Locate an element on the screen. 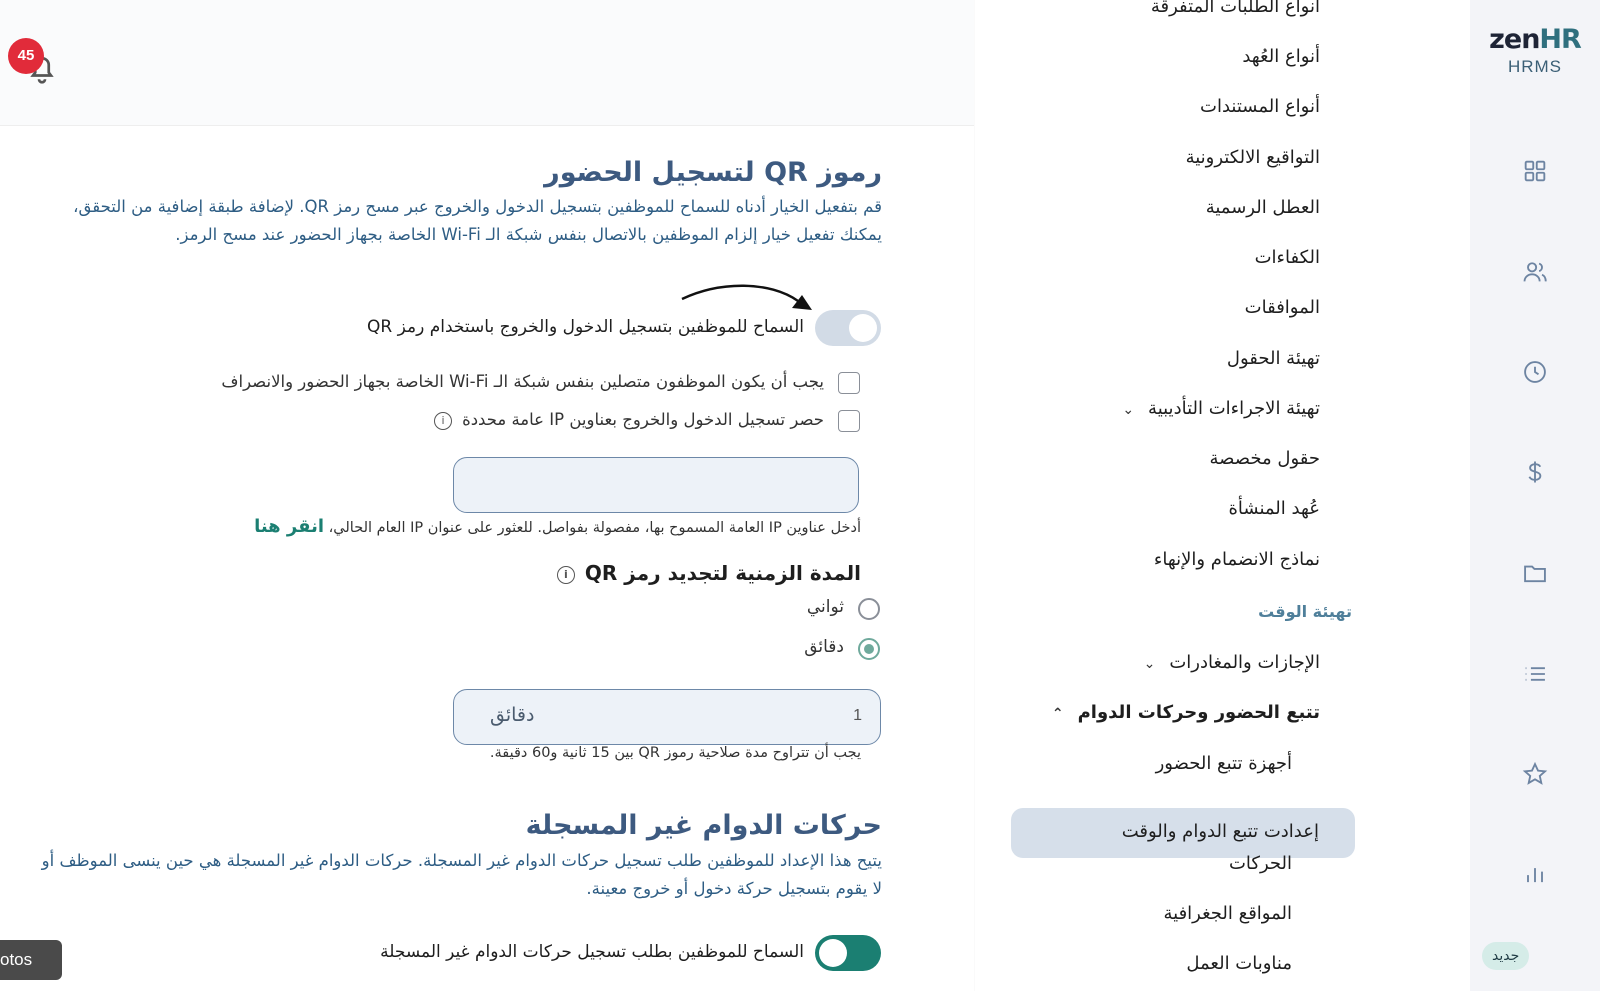 This screenshot has height=991, width=1600. menu-item-approvals: الموافقات is located at coordinates (1282, 307).